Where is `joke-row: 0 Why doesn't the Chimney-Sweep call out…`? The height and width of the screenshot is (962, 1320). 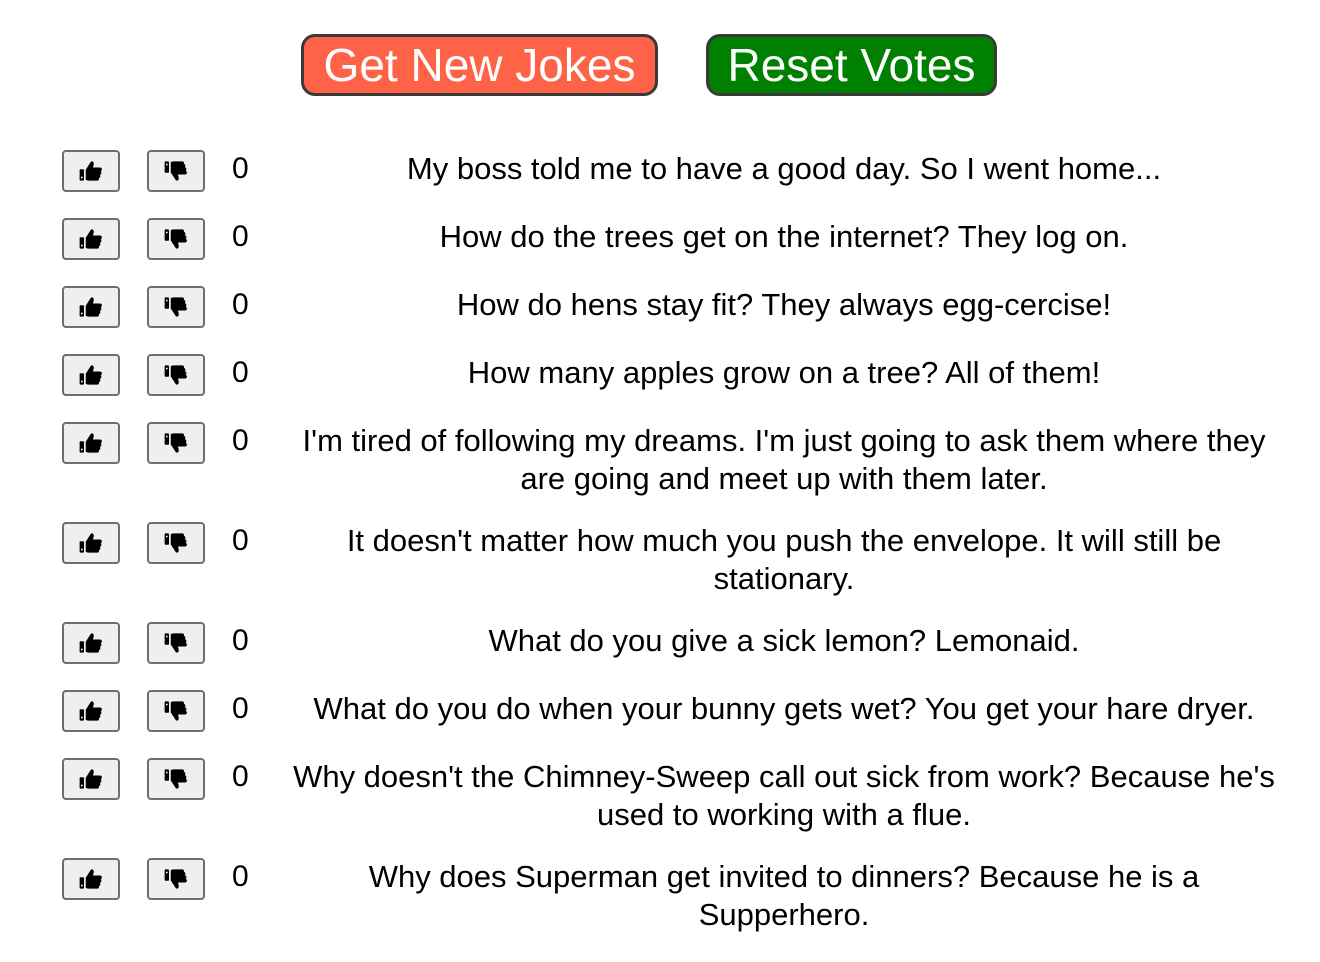
joke-row: 0 Why doesn't the Chimney-Sweep call out… is located at coordinates (660, 808).